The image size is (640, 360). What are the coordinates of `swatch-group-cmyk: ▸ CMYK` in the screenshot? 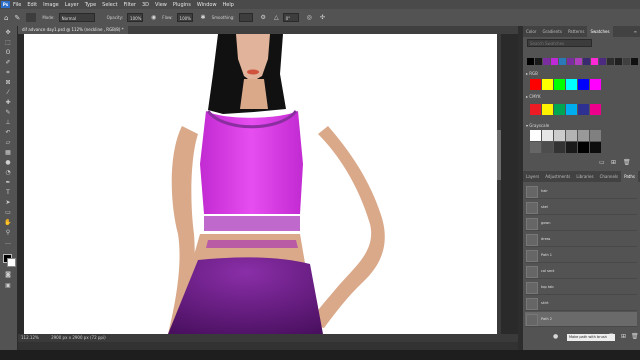 It's located at (533, 96).